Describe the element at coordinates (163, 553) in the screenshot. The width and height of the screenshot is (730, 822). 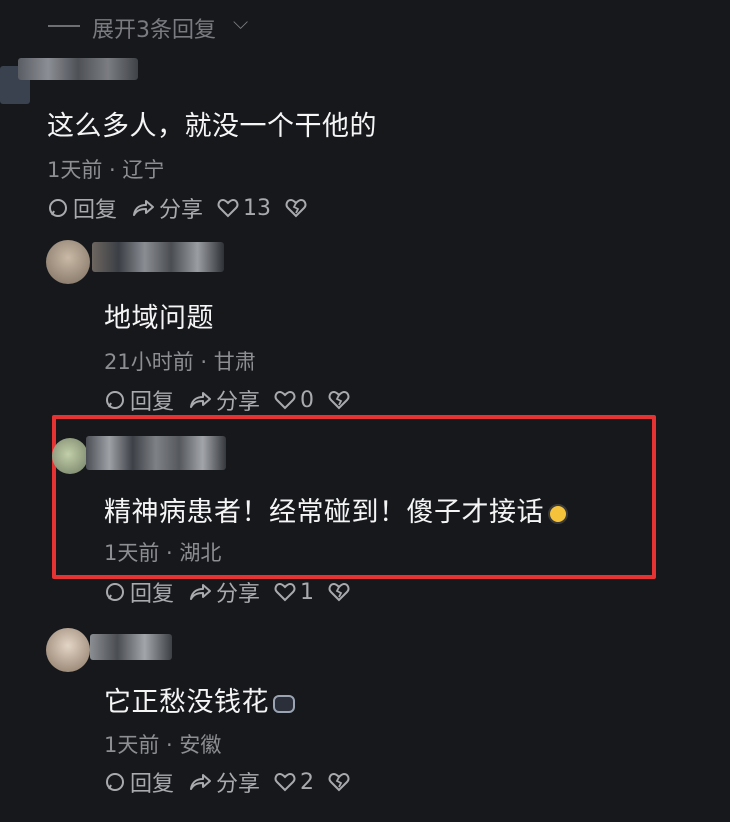
I see `comment-meta: 1天前 · 湖北` at that location.